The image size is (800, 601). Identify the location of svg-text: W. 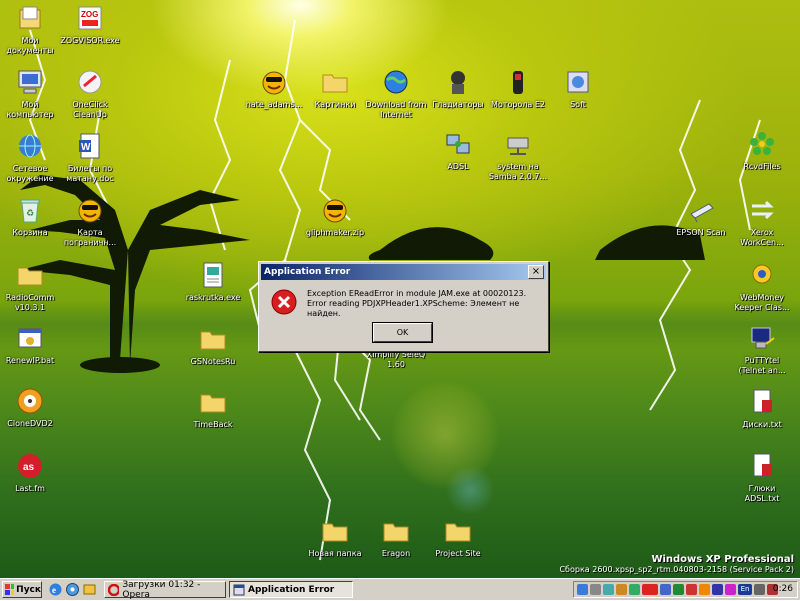
(86, 147).